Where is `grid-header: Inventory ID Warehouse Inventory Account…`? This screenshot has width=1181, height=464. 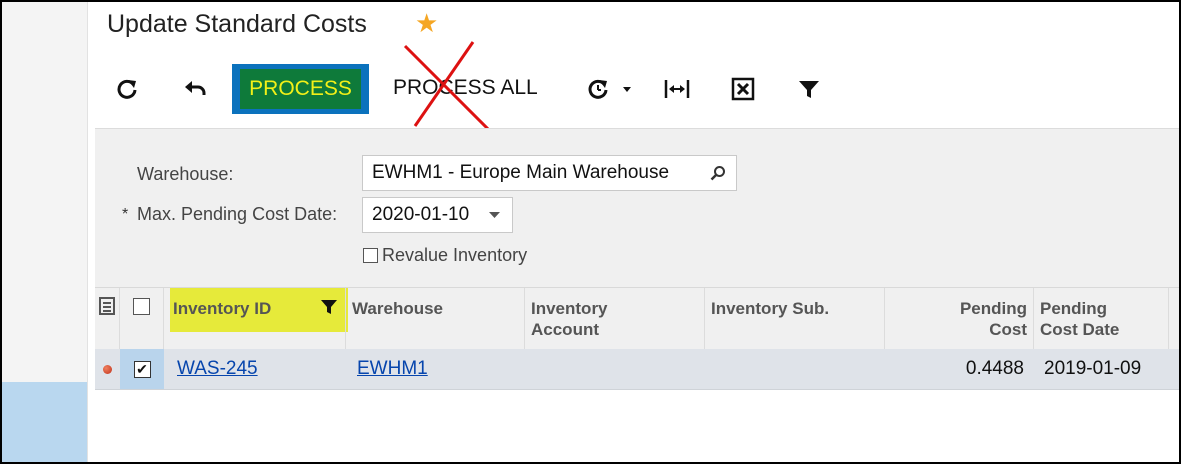 grid-header: Inventory ID Warehouse Inventory Account… is located at coordinates (637, 318).